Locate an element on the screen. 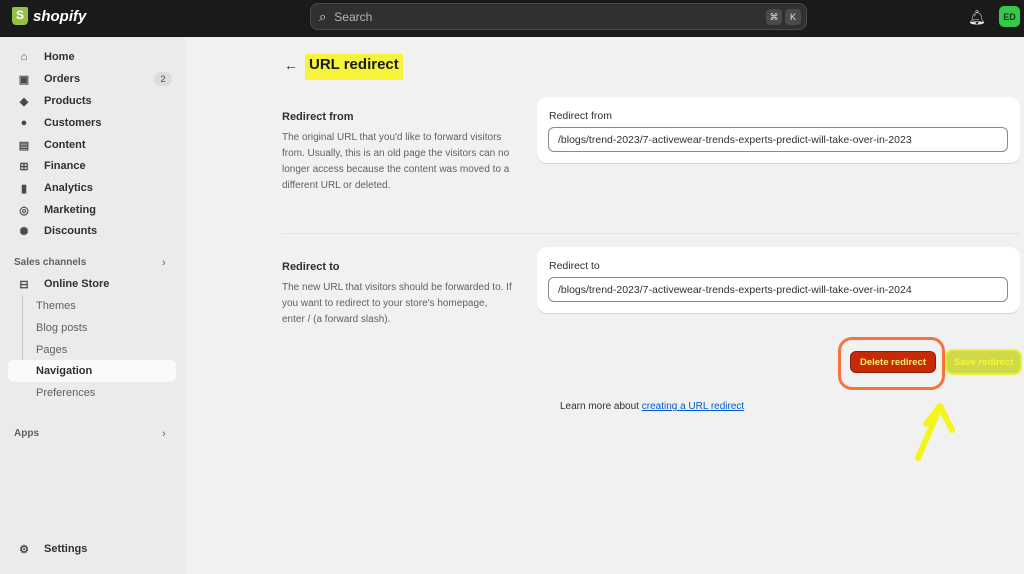  sidebar-item-label: Discounts is located at coordinates (71, 231).